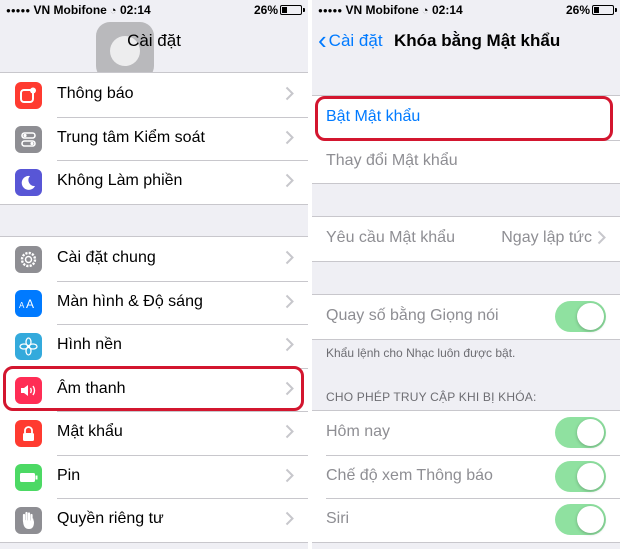 The height and width of the screenshot is (549, 620). I want to click on voice-dial-row: Quay số bằng Giọng nói, so click(466, 317).